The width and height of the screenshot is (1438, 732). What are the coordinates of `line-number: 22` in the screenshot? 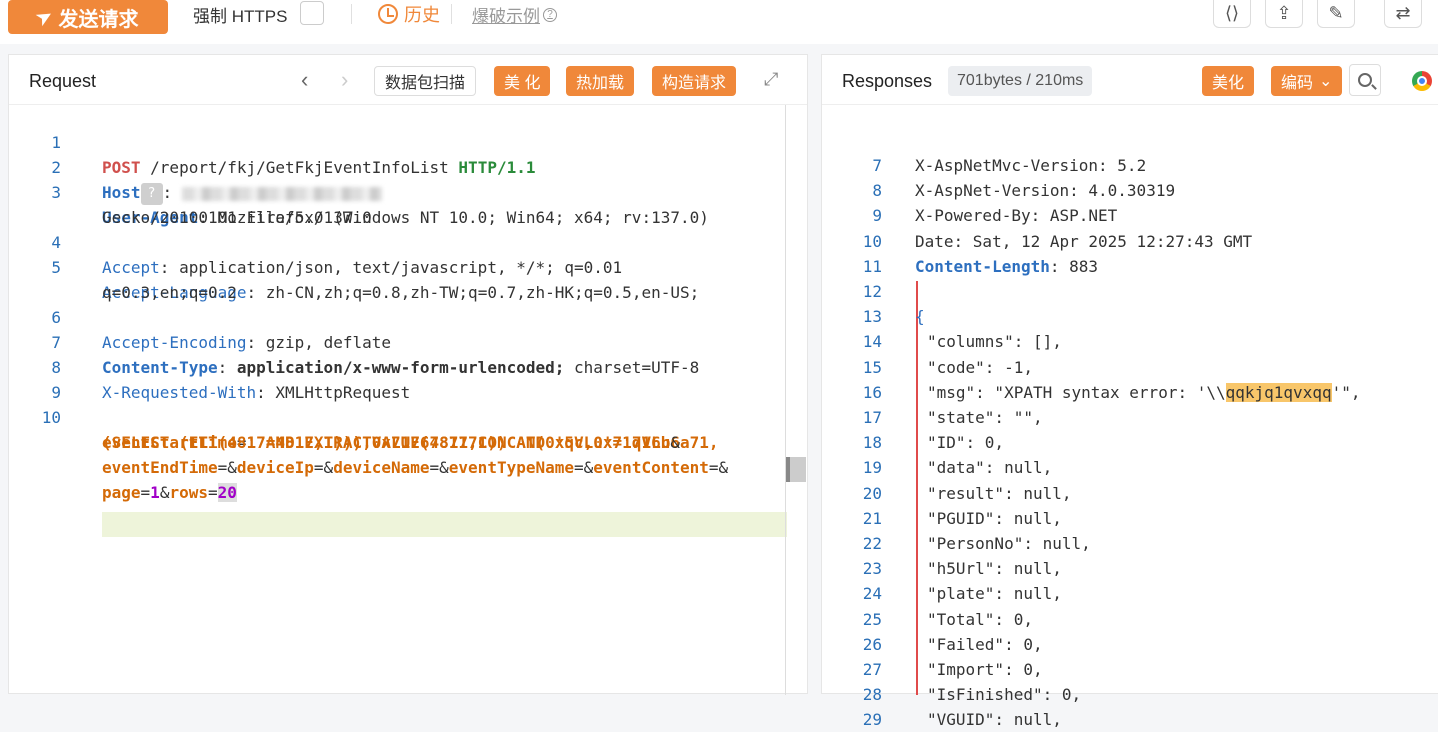 It's located at (872, 543).